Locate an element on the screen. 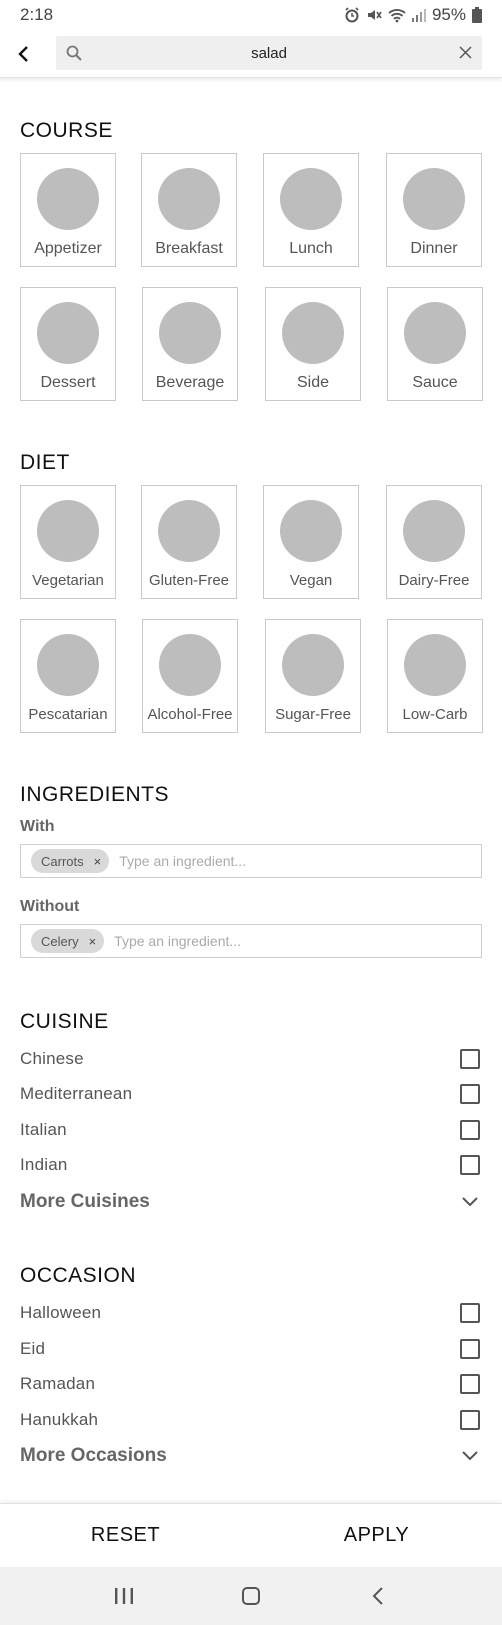  without-ingredient-input is located at coordinates (214, 941).